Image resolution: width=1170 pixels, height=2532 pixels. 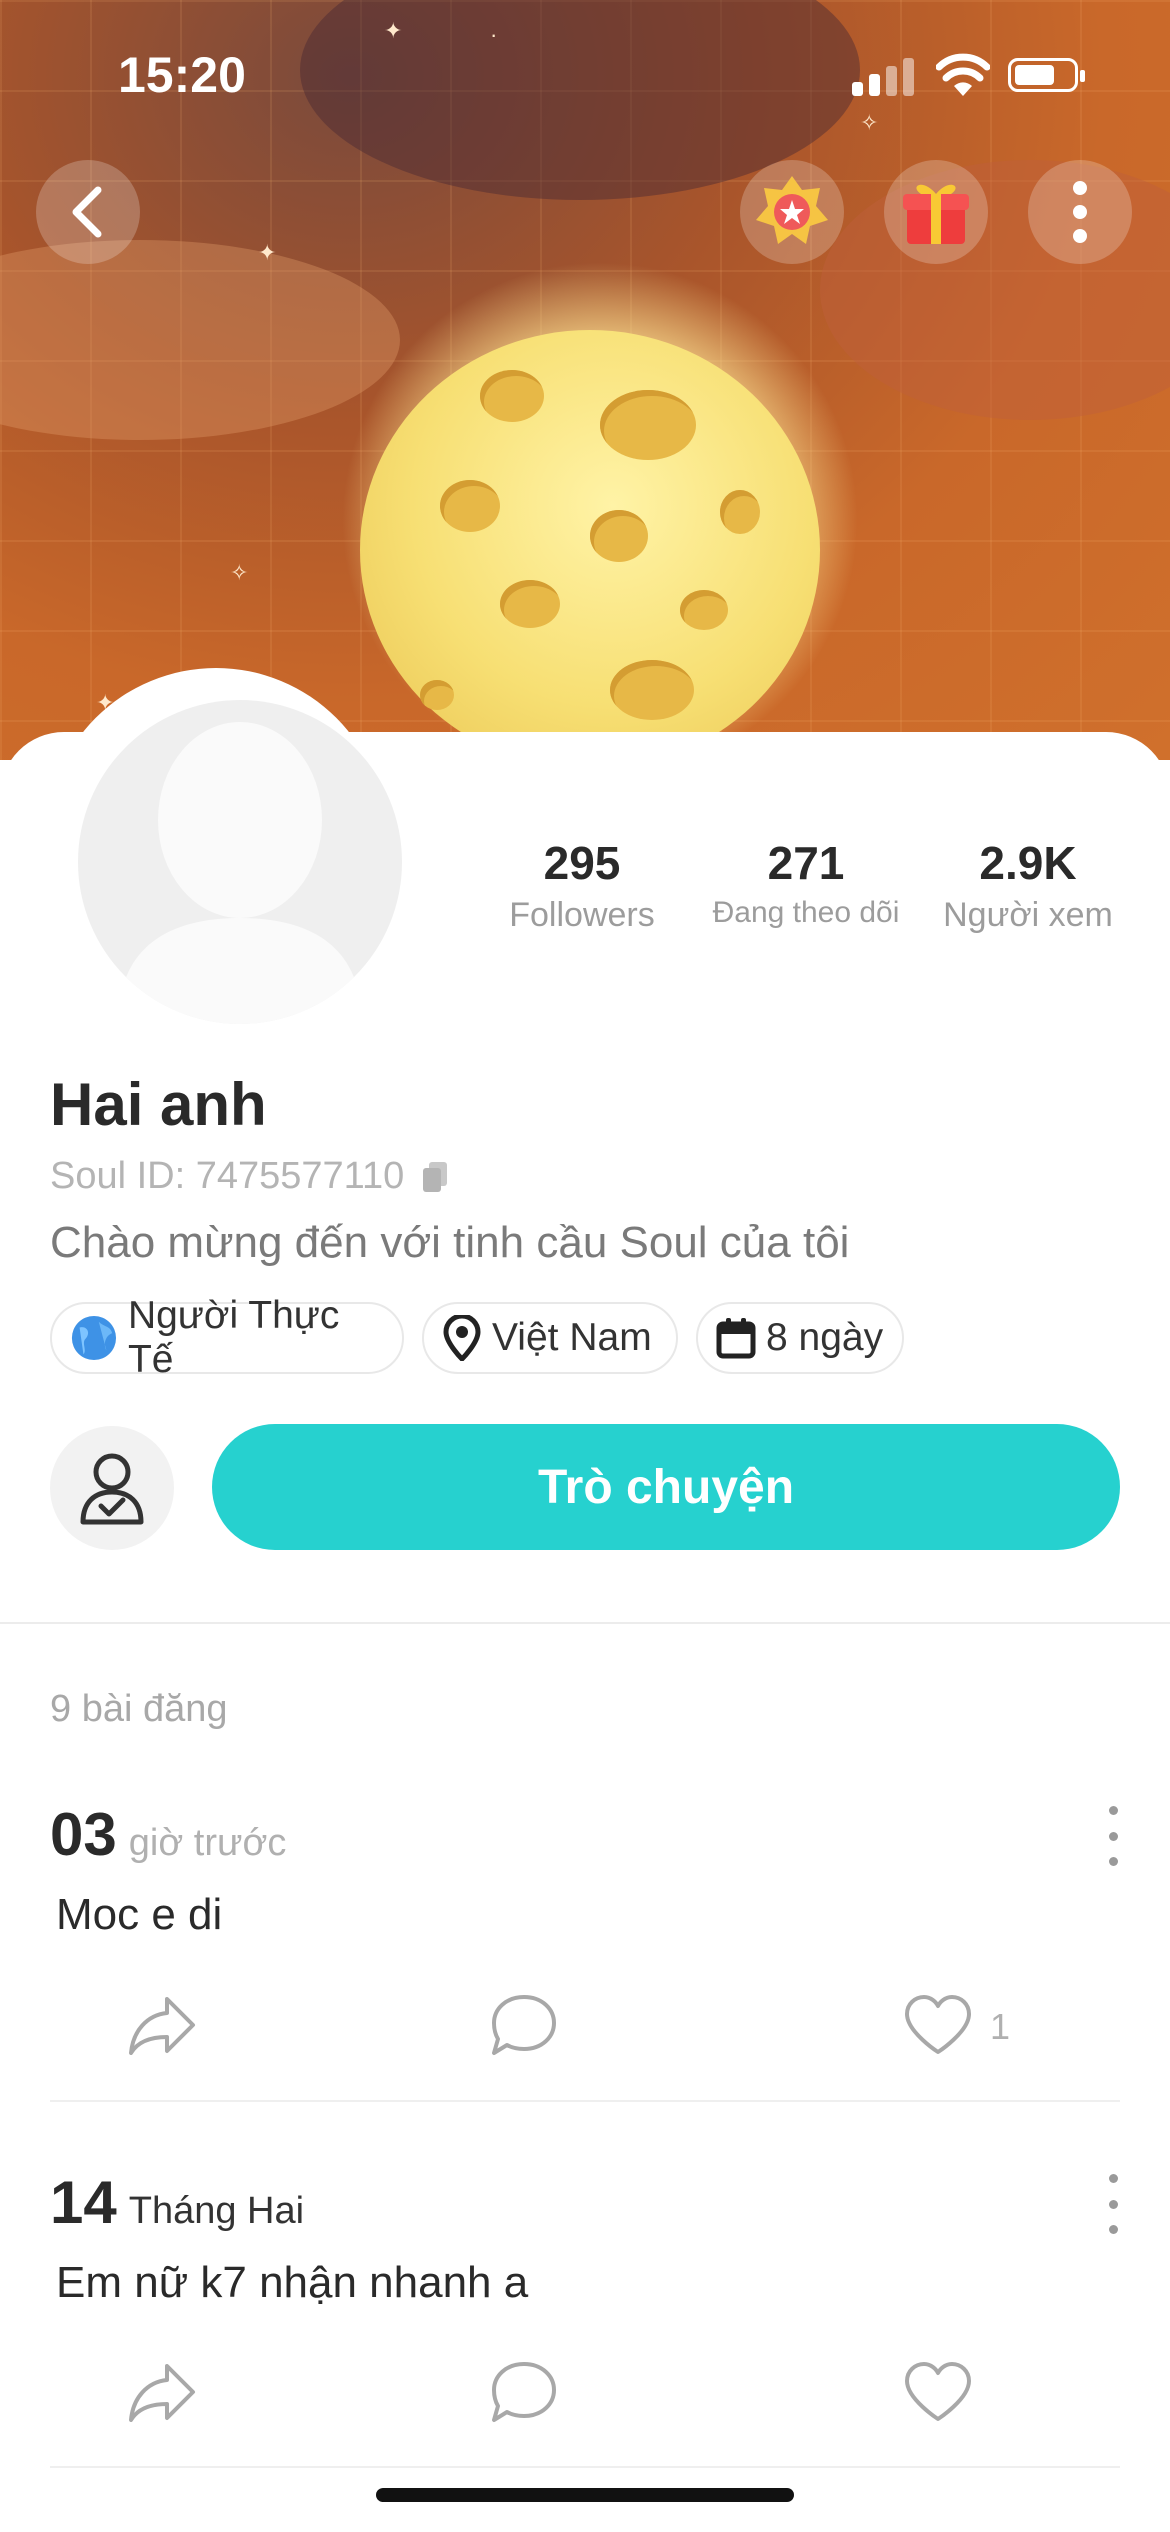 I want to click on profile-bio: Chào mừng đến với tinh cầu Soul của tôi, so click(x=450, y=1242).